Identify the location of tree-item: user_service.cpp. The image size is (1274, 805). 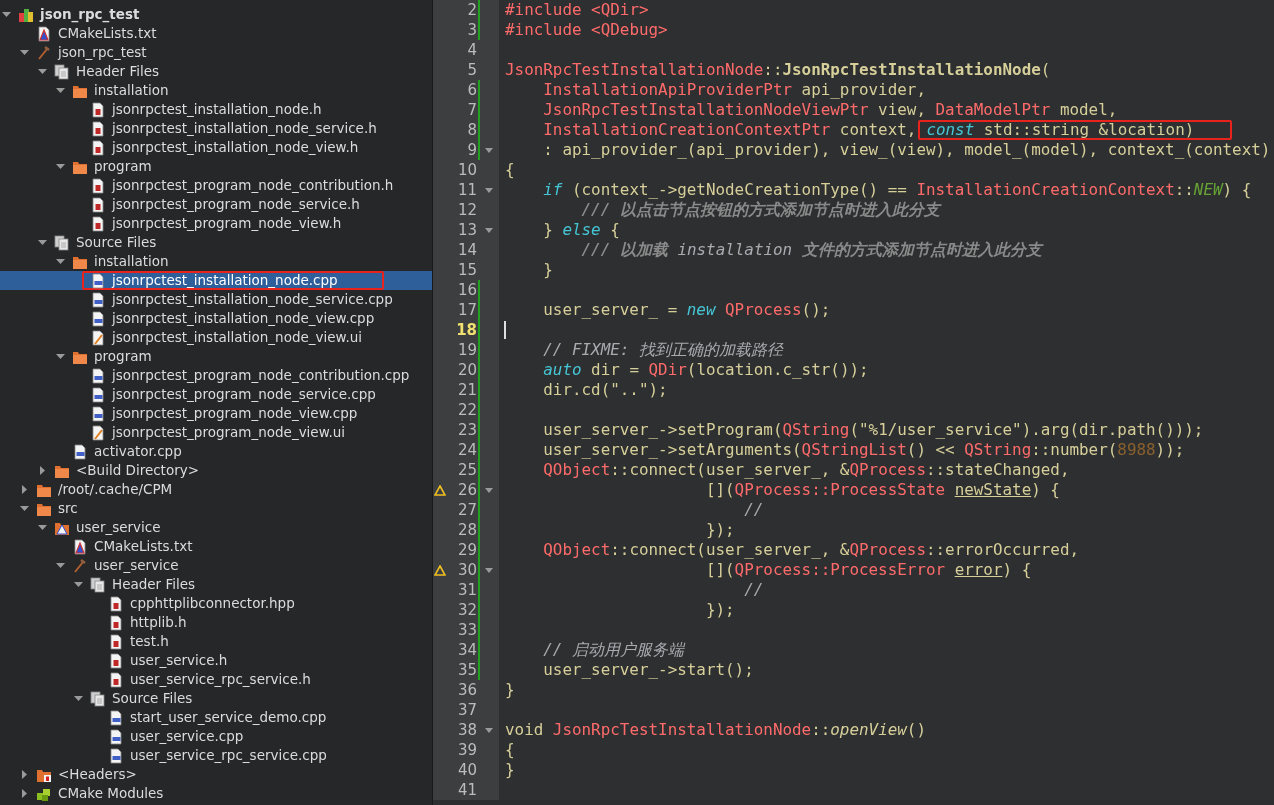
(216, 736).